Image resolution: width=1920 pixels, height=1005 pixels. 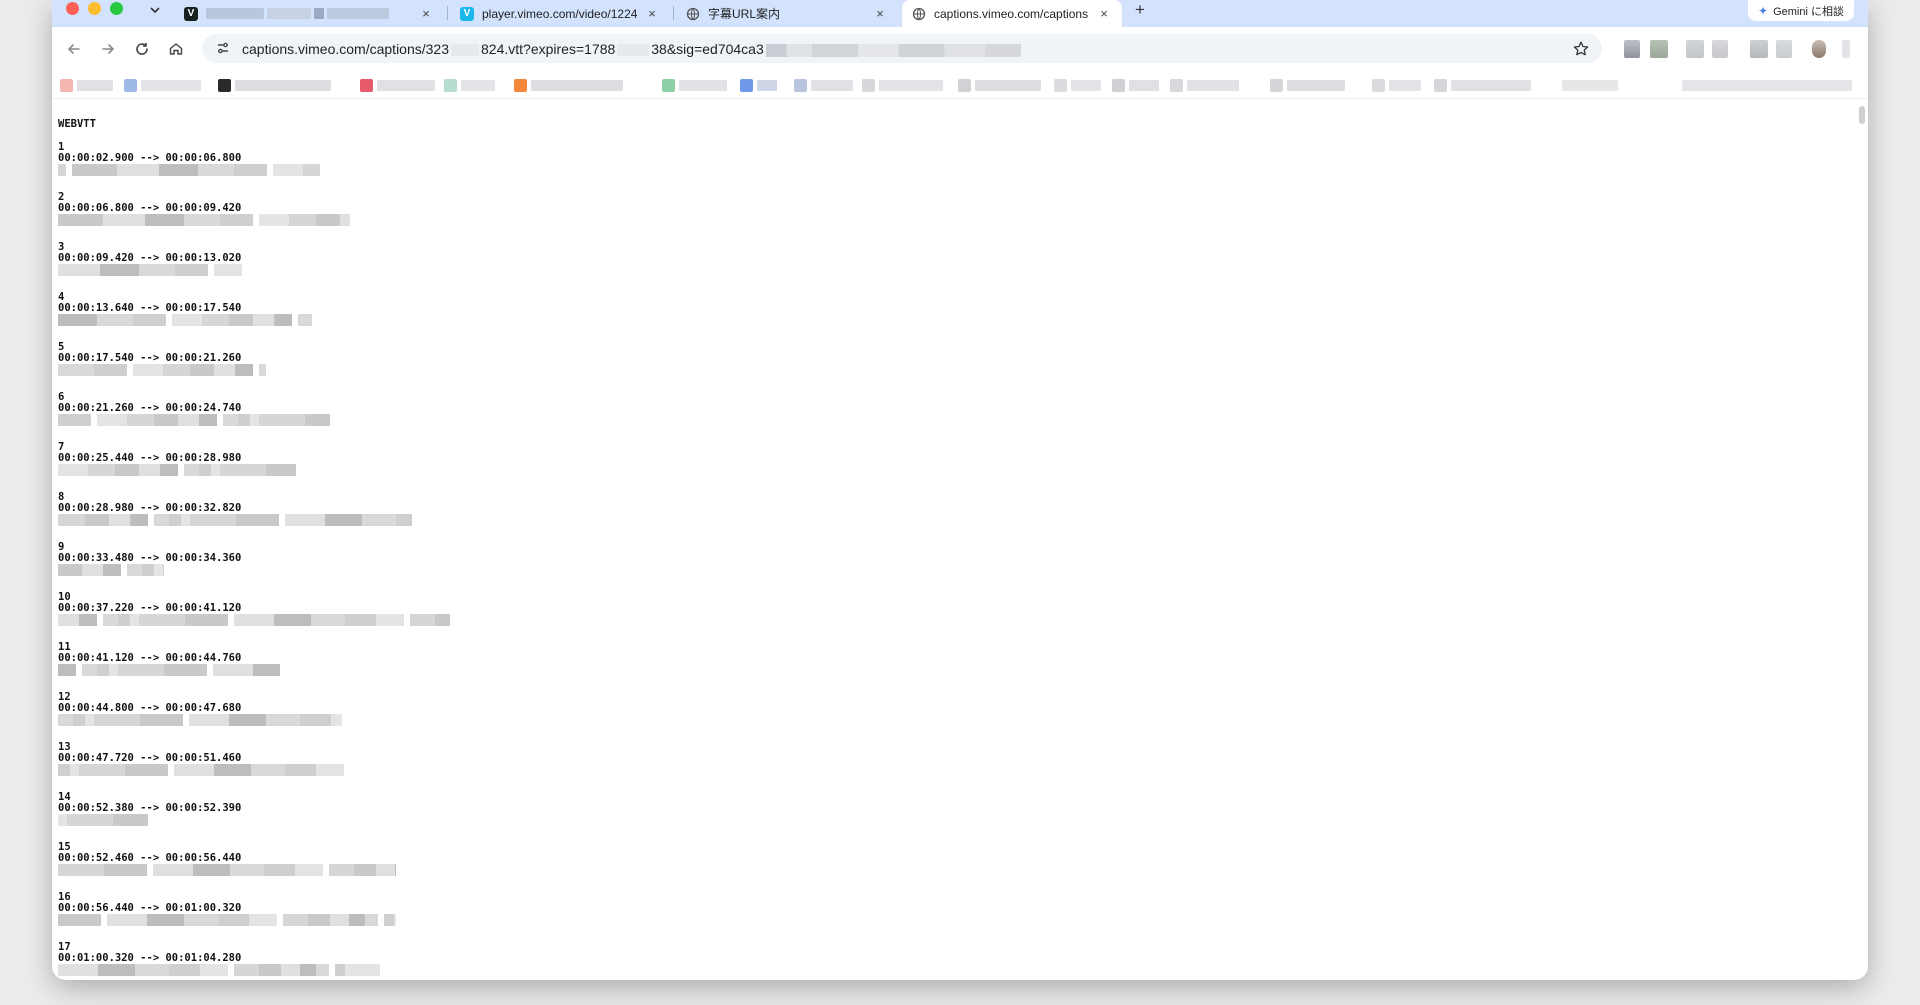 I want to click on tab-player-vimeo: V player.vimeo.com/video/1224 ×, so click(x=560, y=13).